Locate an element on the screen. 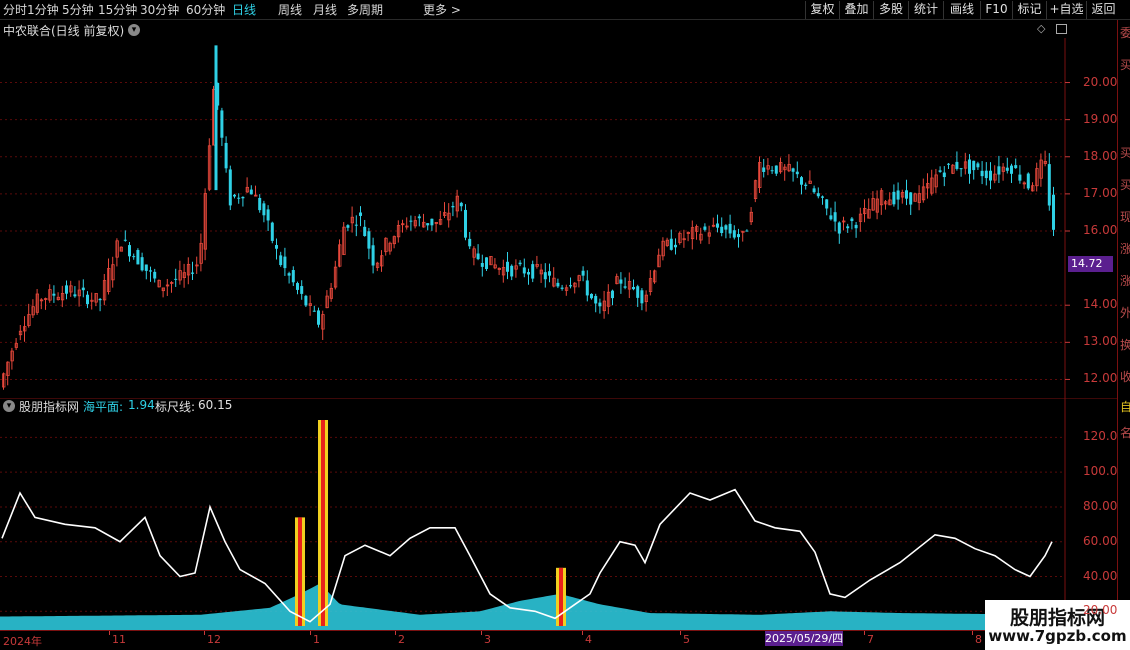  x-tick-label: 4 is located at coordinates (588, 639).